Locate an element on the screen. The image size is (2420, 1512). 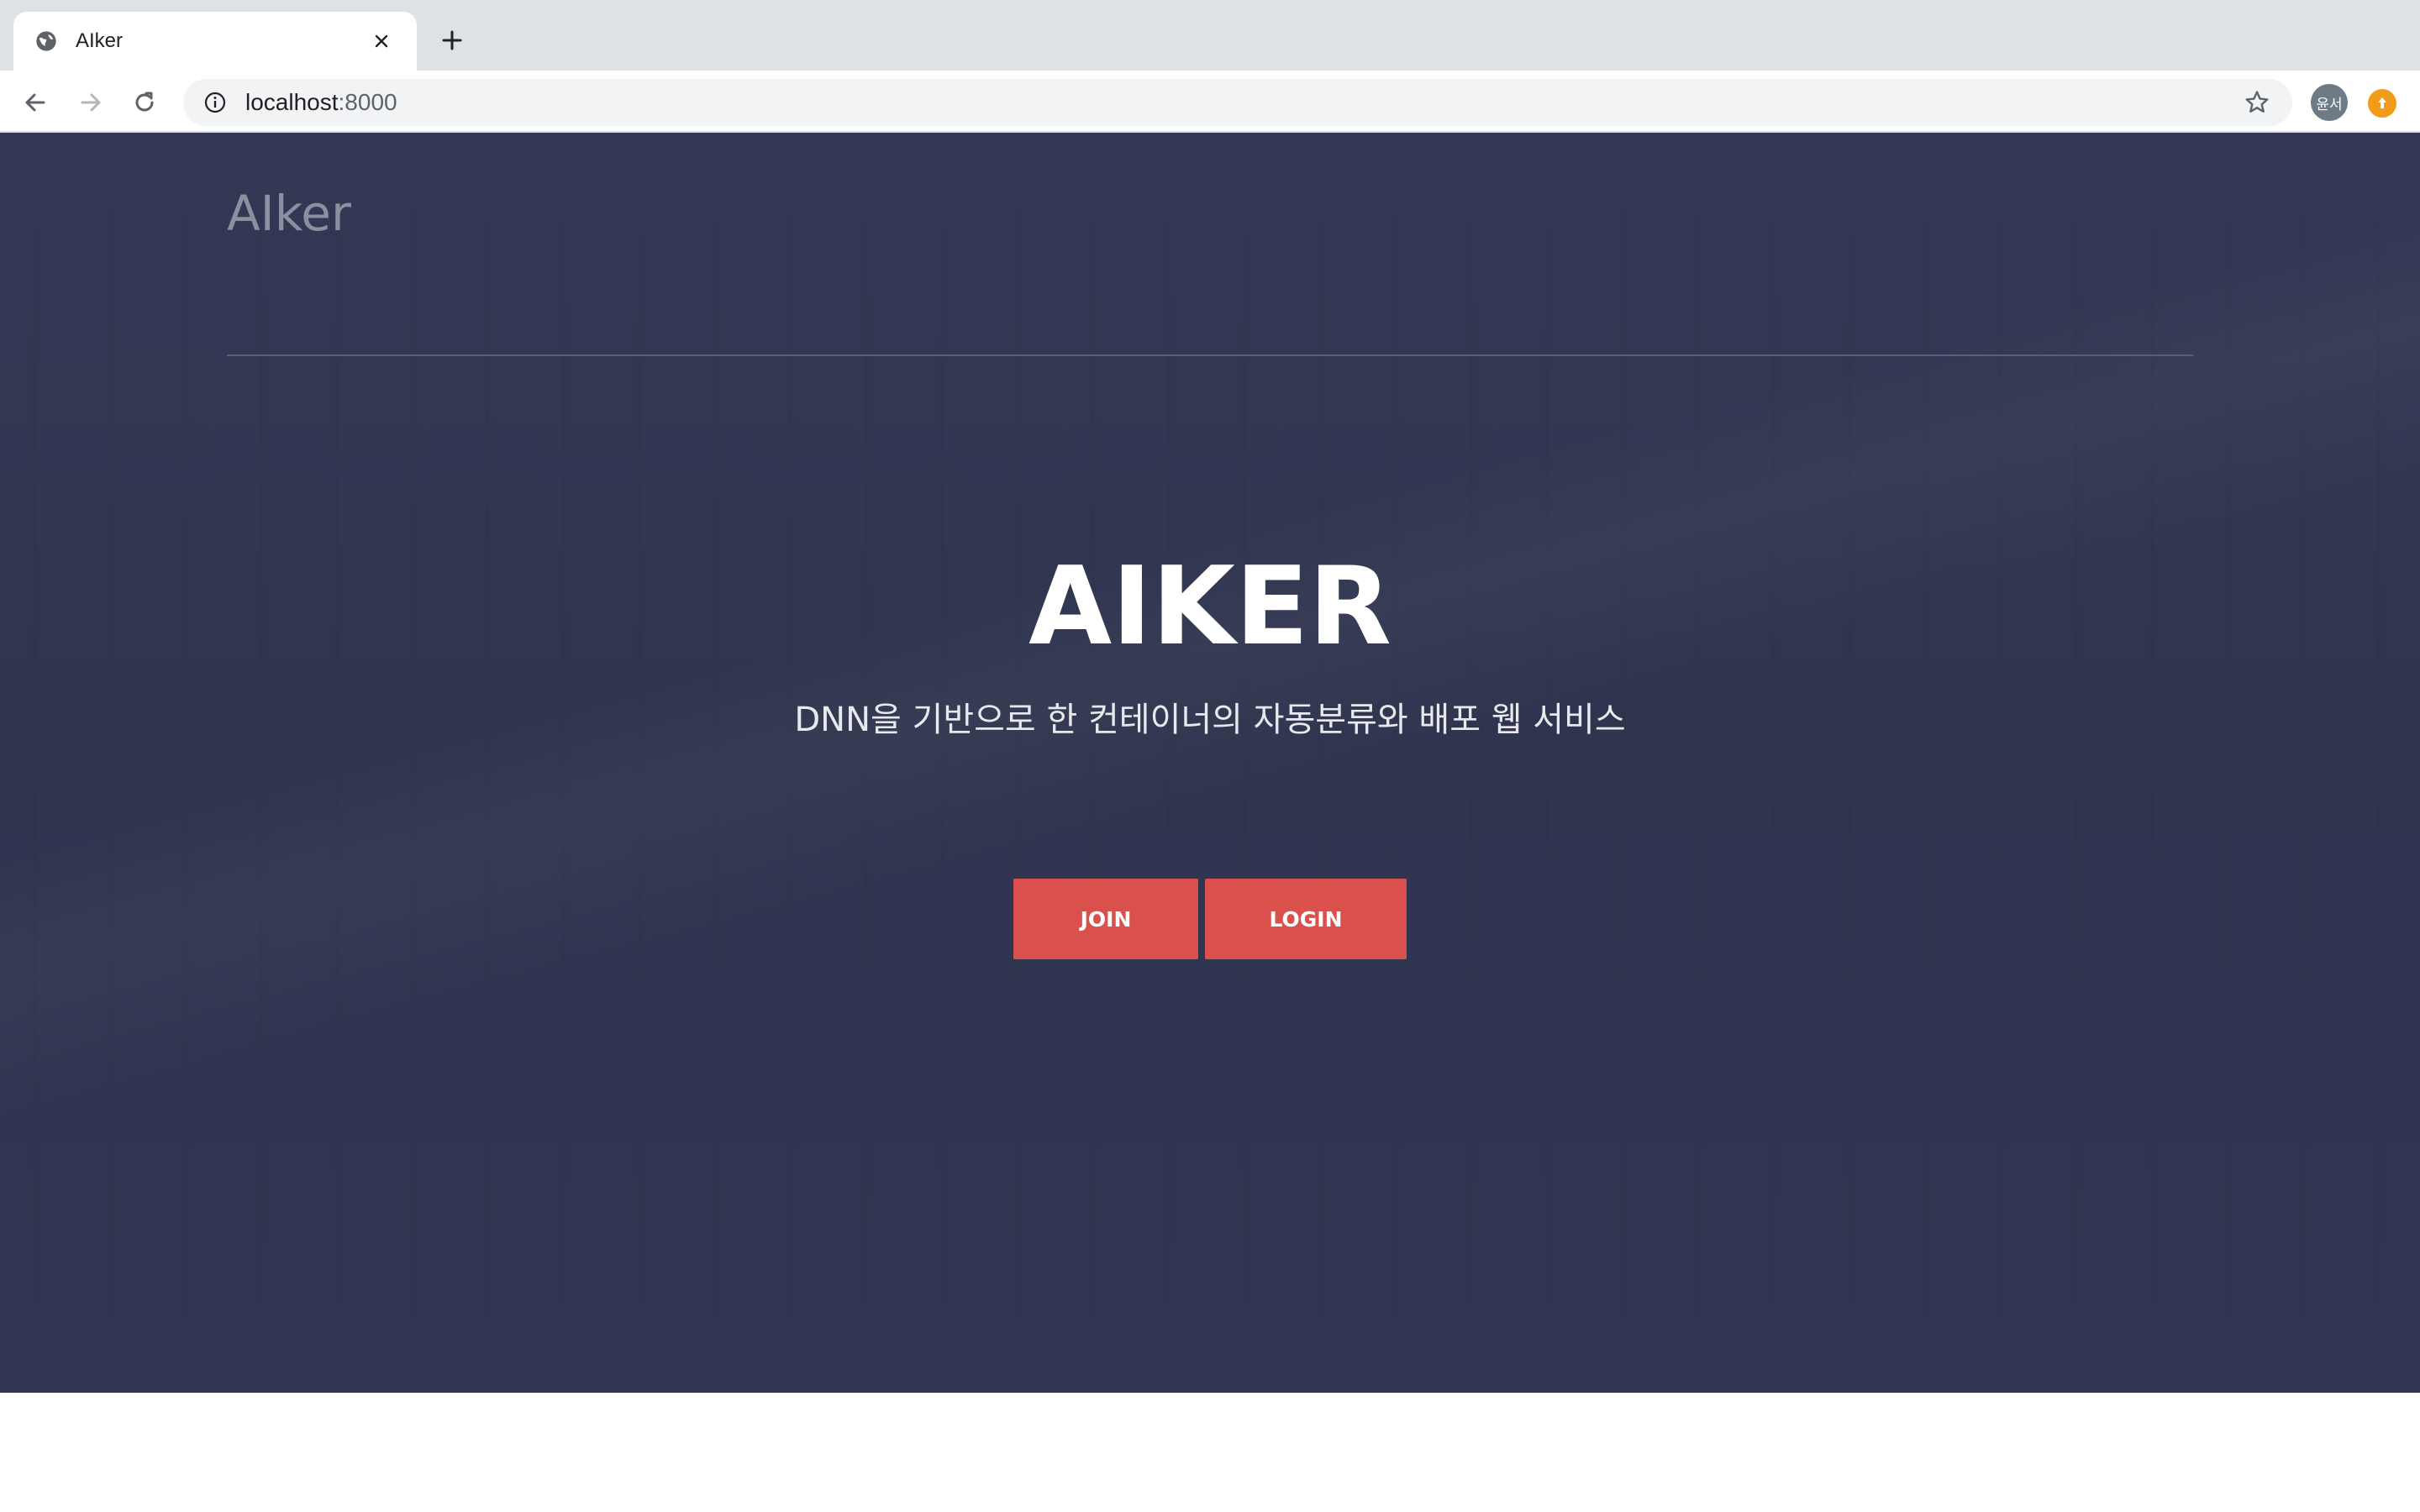
plus-icon is located at coordinates (452, 40).